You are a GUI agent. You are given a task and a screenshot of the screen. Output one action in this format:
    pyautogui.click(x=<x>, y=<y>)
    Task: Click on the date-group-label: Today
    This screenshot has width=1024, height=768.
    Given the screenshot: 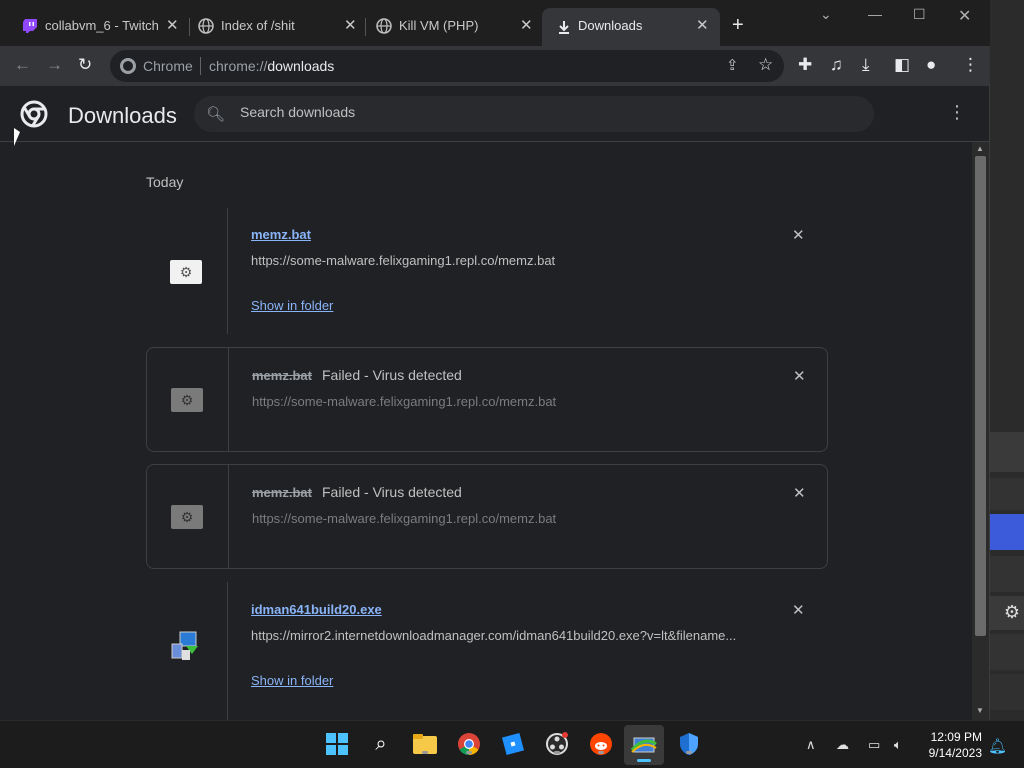 What is the action you would take?
    pyautogui.click(x=165, y=182)
    